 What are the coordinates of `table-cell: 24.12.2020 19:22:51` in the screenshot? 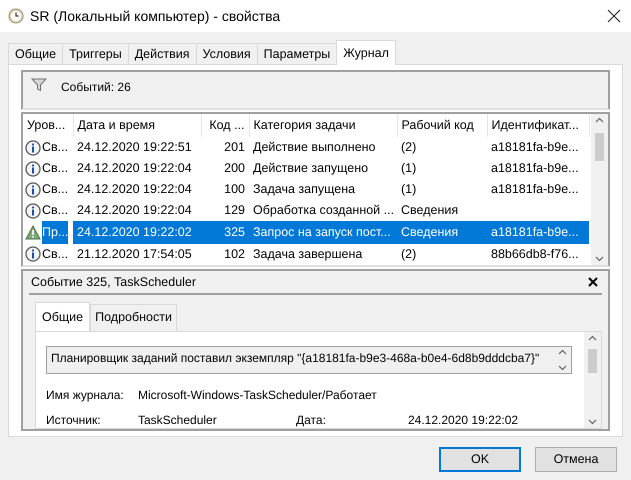 It's located at (137, 147).